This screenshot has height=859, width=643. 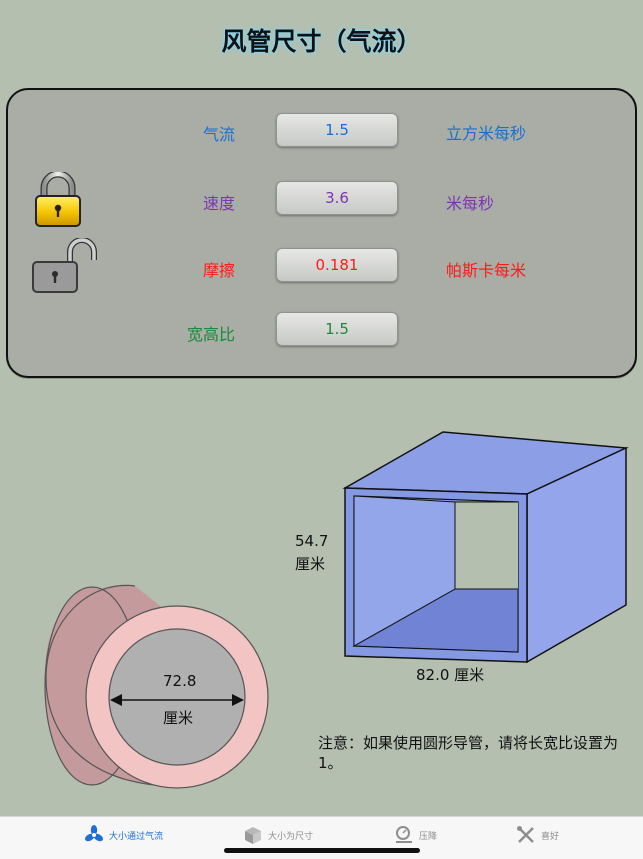 What do you see at coordinates (428, 836) in the screenshot?
I see `tab-pressure-drop-label: 压降` at bounding box center [428, 836].